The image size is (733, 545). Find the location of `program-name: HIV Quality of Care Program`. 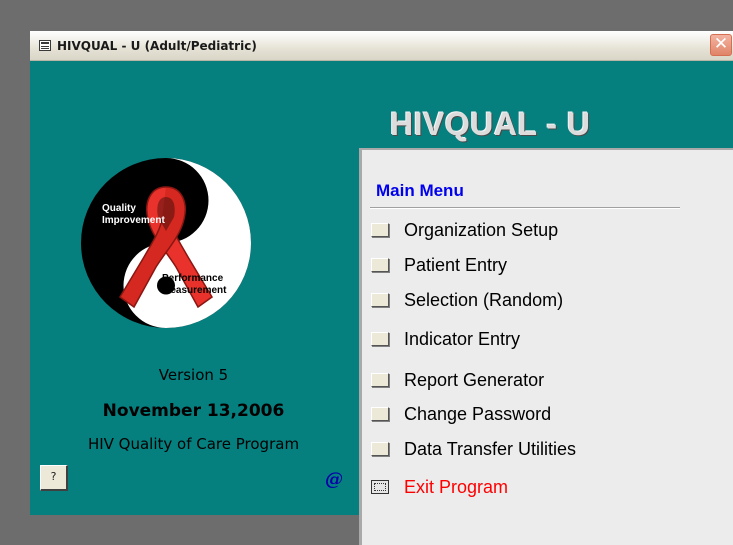

program-name: HIV Quality of Care Program is located at coordinates (193, 444).